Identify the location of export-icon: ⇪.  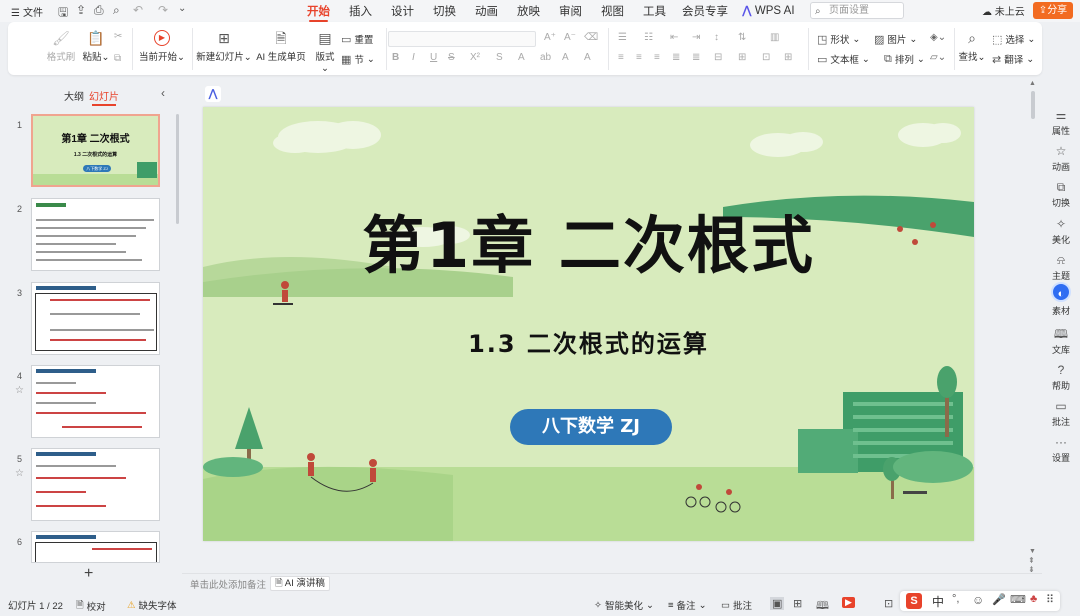
(81, 10).